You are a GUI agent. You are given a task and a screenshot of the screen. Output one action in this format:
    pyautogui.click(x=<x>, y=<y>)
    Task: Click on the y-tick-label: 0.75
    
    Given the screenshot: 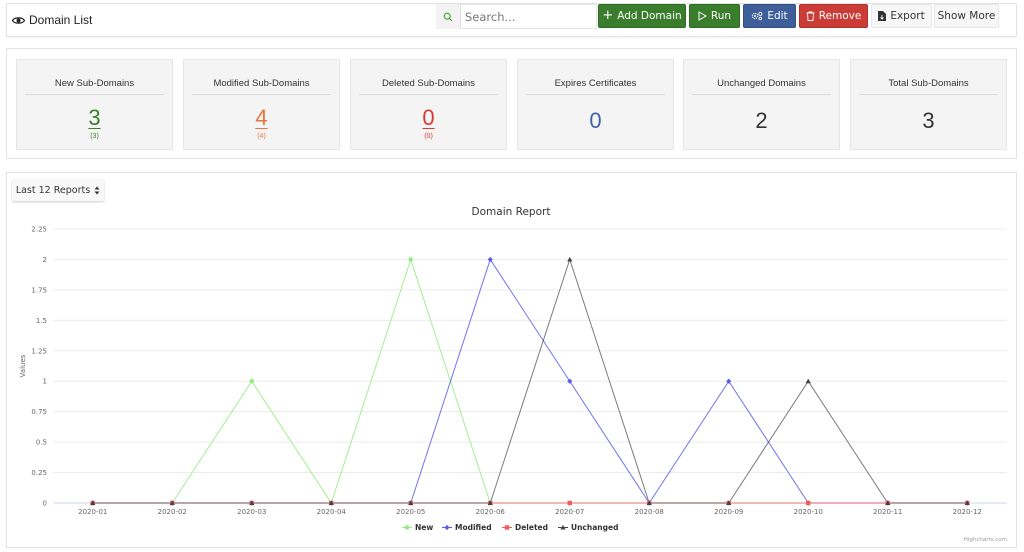 What is the action you would take?
    pyautogui.click(x=39, y=412)
    